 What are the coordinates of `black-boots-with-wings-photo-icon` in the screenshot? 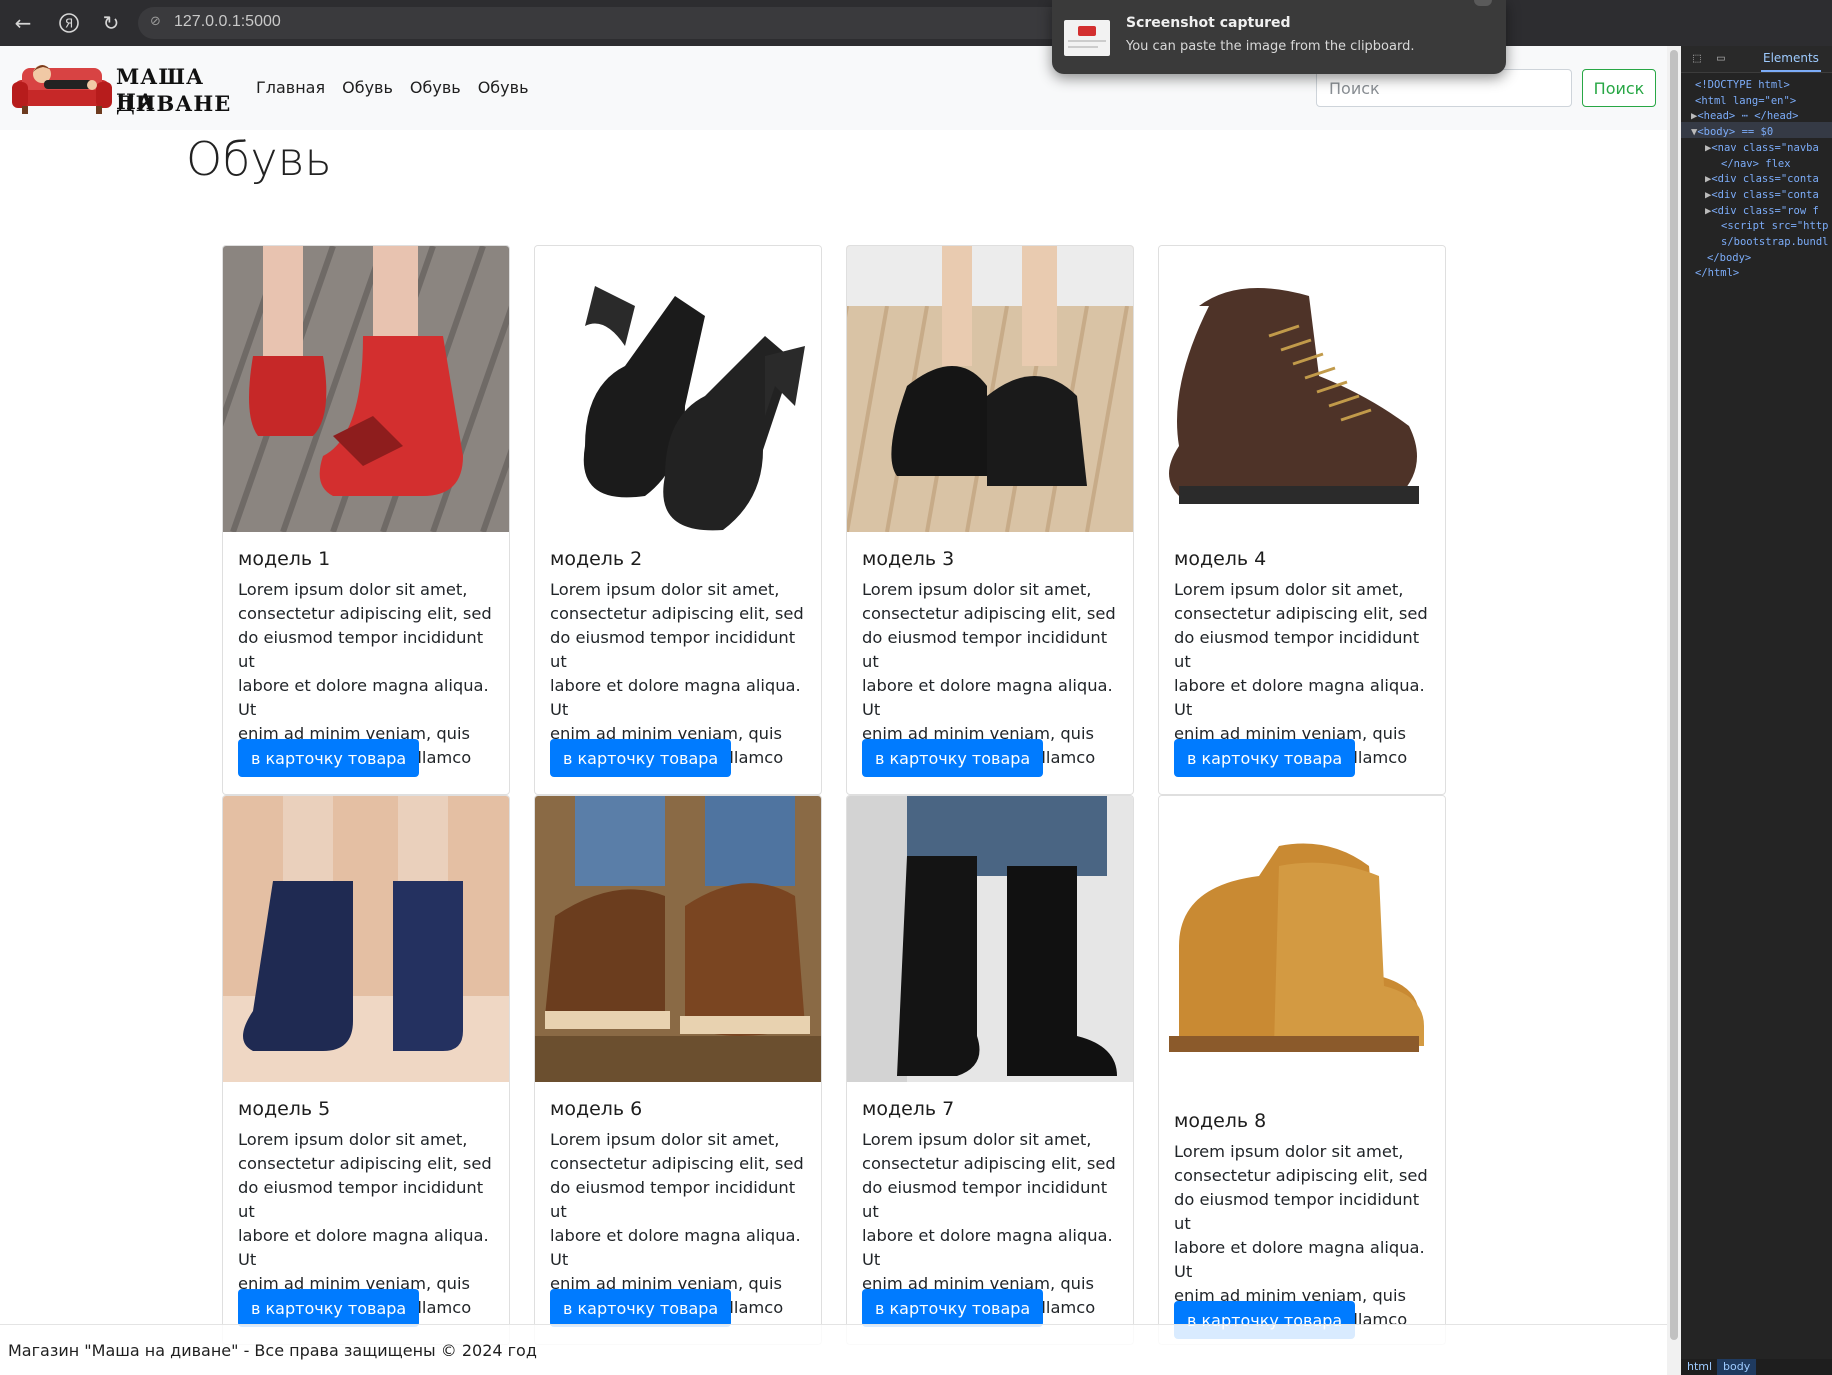 It's located at (678, 389).